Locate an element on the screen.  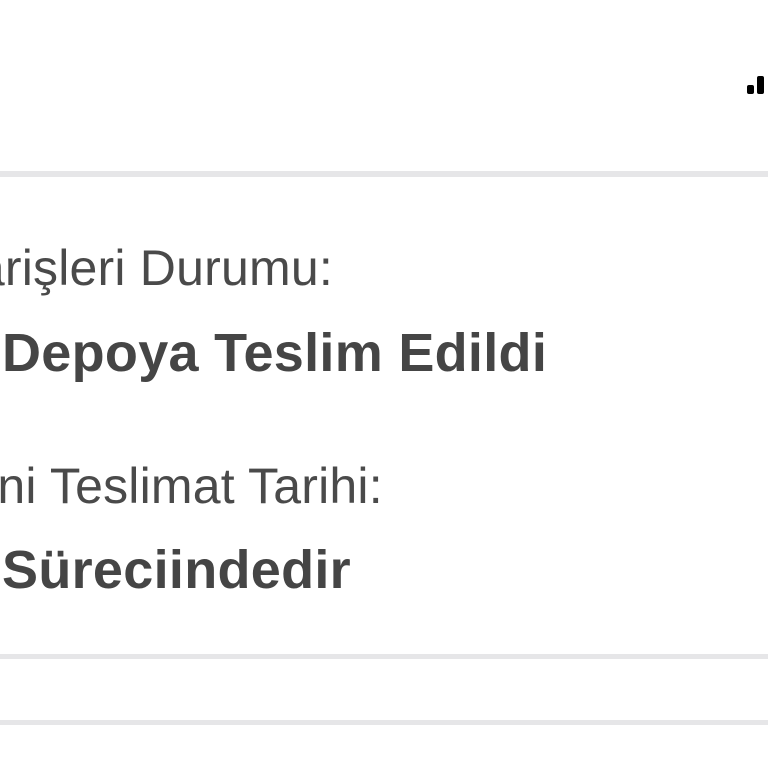
order-status-label: Siparişleri Durumu: is located at coordinates (166, 268).